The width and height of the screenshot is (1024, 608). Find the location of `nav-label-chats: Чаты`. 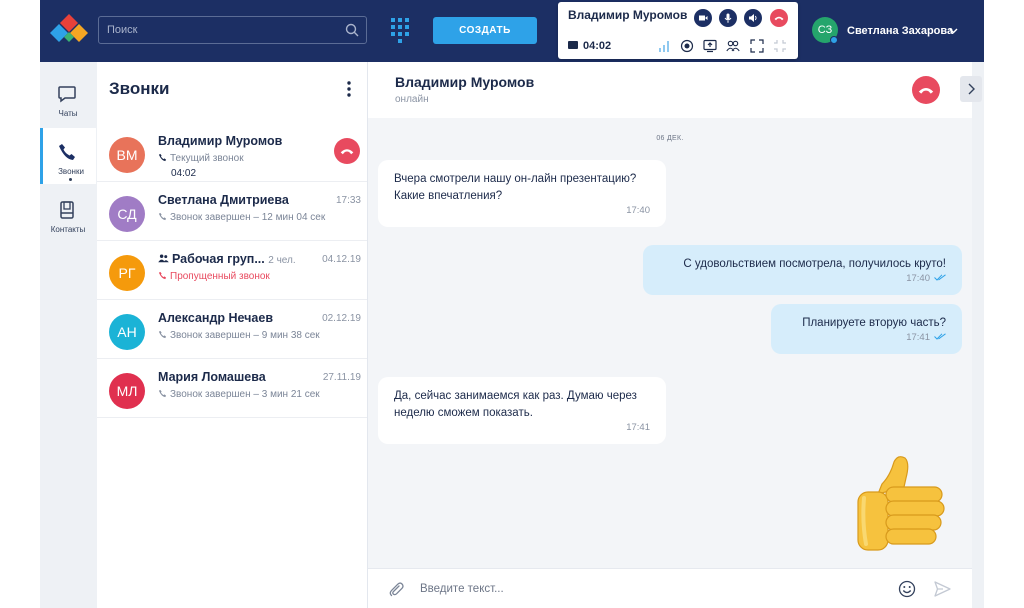

nav-label-chats: Чаты is located at coordinates (68, 113).